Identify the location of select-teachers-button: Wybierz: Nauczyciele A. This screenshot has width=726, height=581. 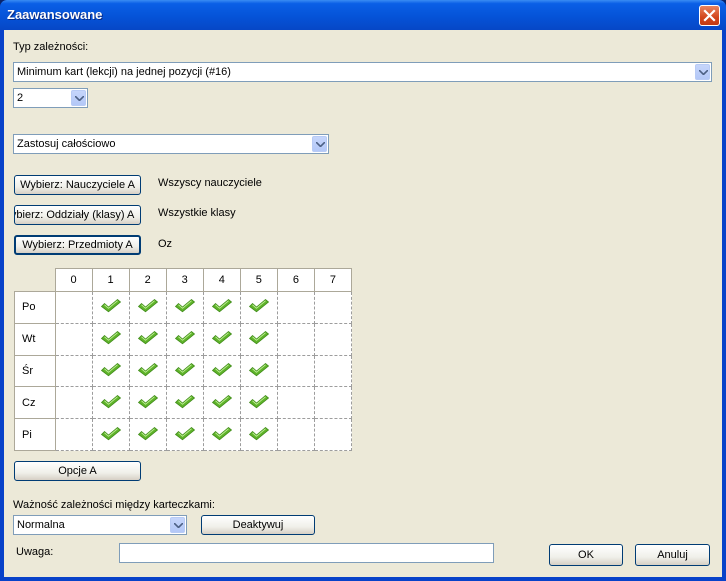
(77, 185).